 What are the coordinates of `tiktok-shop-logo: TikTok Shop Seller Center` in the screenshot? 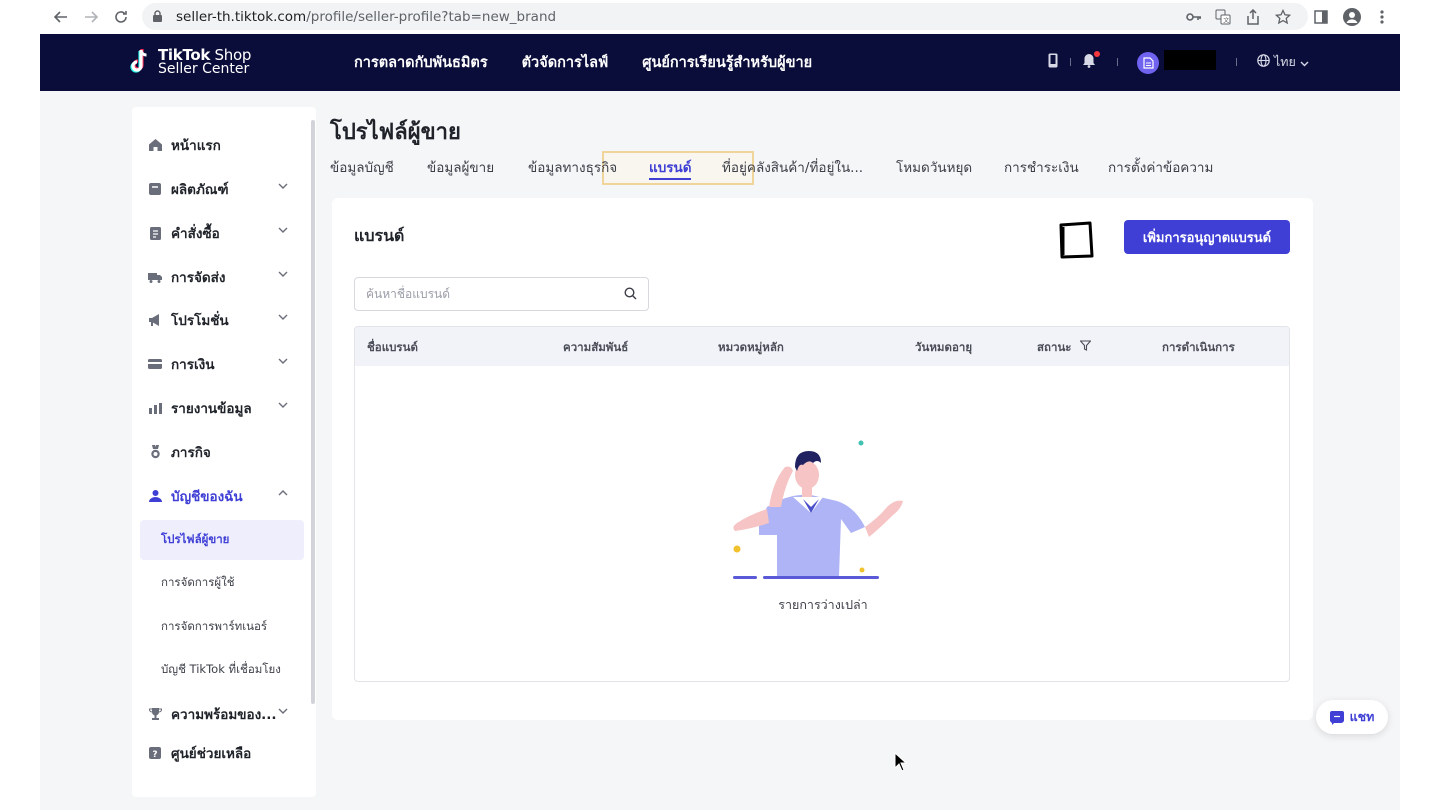 It's located at (190, 62).